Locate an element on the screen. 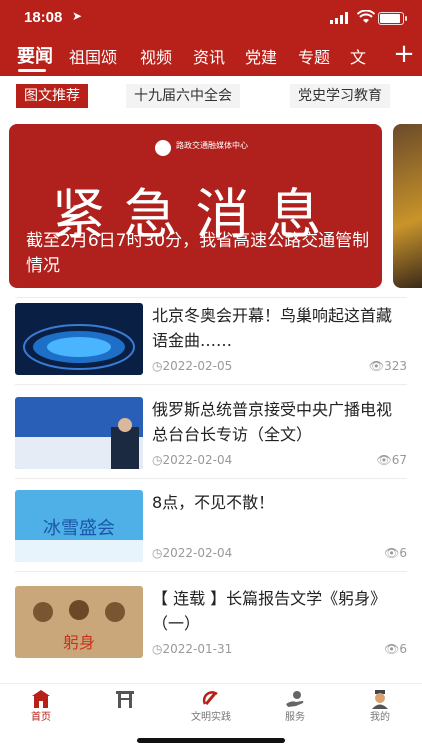 The width and height of the screenshot is (422, 751). gate-icon is located at coordinates (125, 699).